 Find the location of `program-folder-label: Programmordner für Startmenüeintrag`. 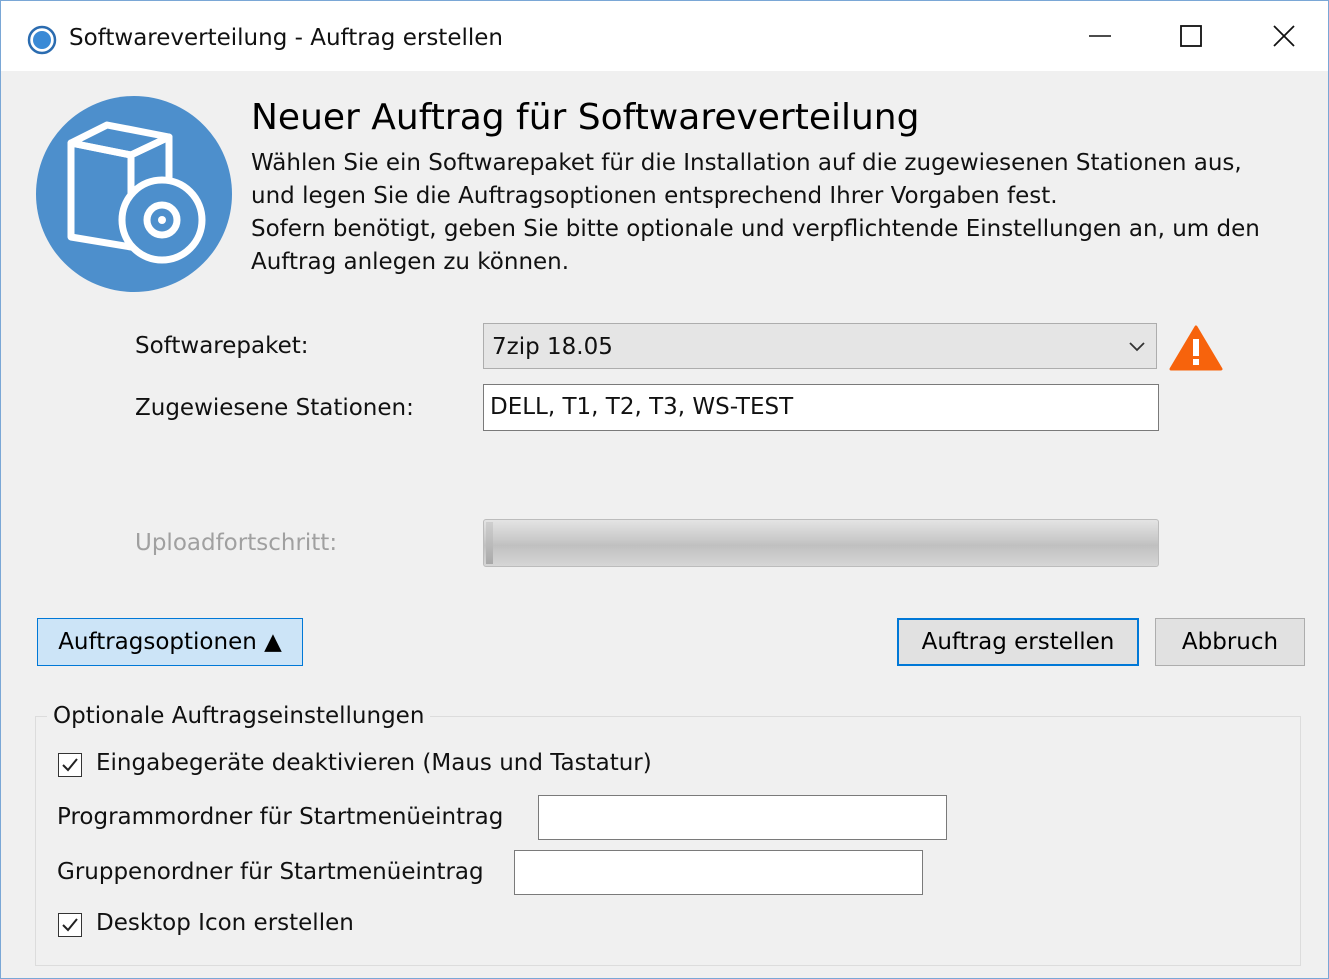

program-folder-label: Programmordner für Startmenüeintrag is located at coordinates (280, 817).